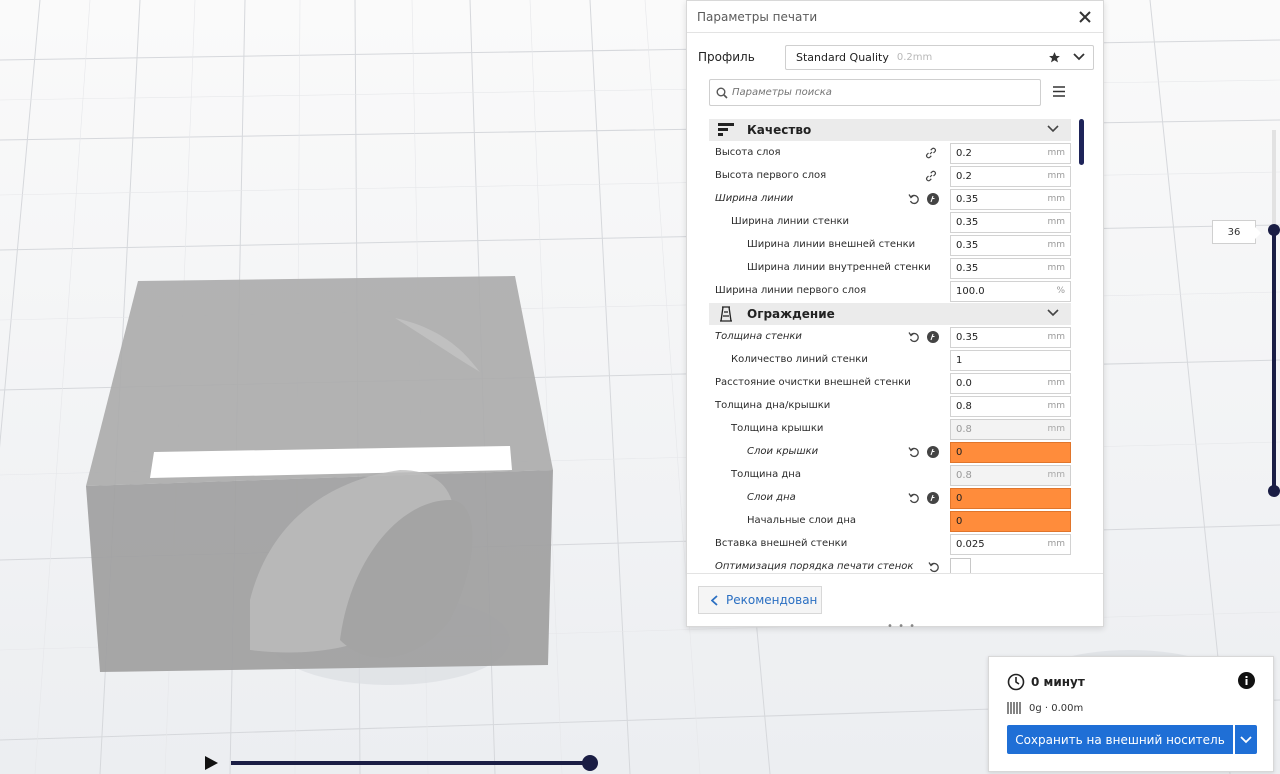 The width and height of the screenshot is (1280, 774). I want to click on setting-label: Высота слоя, so click(748, 152).